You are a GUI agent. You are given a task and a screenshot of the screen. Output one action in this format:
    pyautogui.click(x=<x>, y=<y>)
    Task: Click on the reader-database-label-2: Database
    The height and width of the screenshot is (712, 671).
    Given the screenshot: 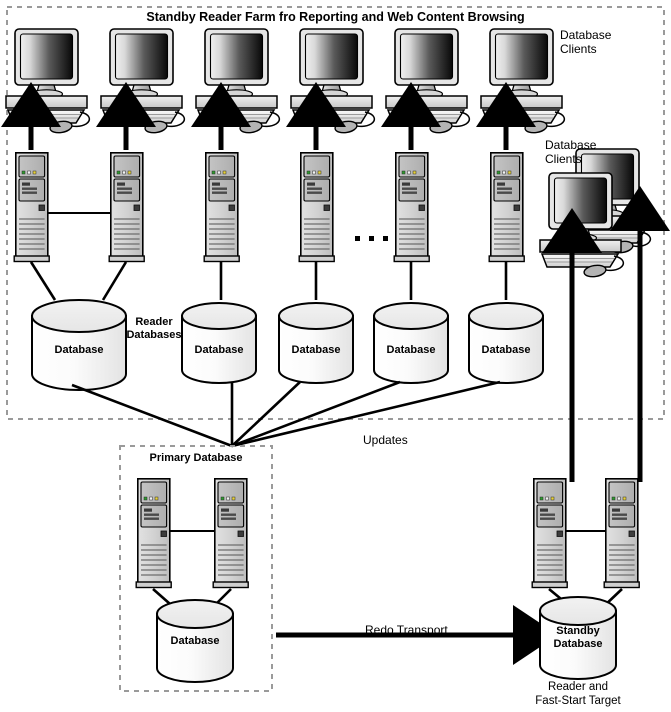 What is the action you would take?
    pyautogui.click(x=219, y=350)
    